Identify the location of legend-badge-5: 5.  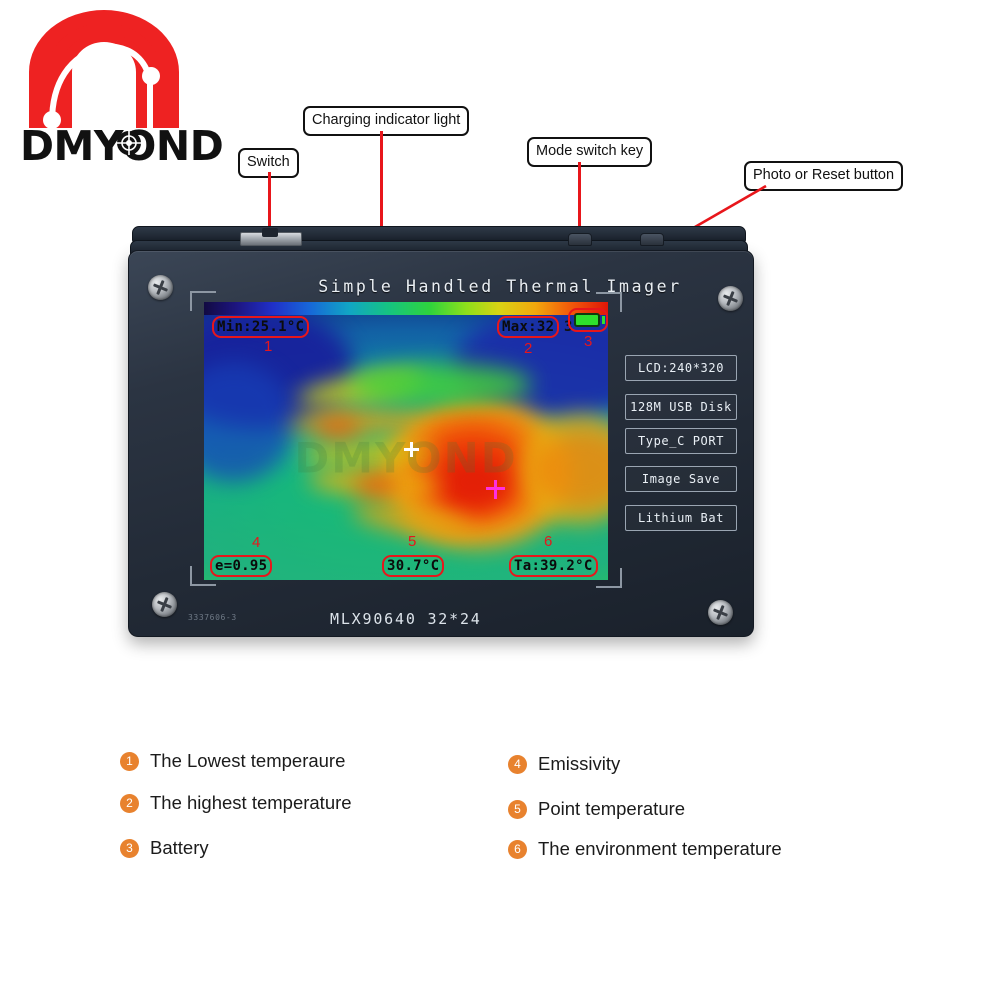
(517, 809).